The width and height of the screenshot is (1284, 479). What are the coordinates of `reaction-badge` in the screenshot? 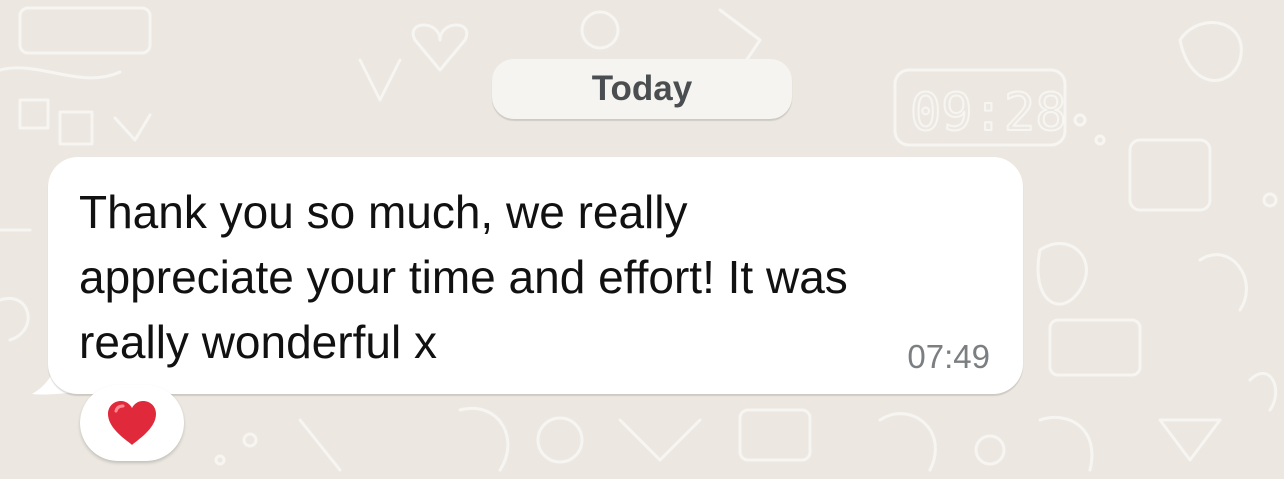 It's located at (132, 423).